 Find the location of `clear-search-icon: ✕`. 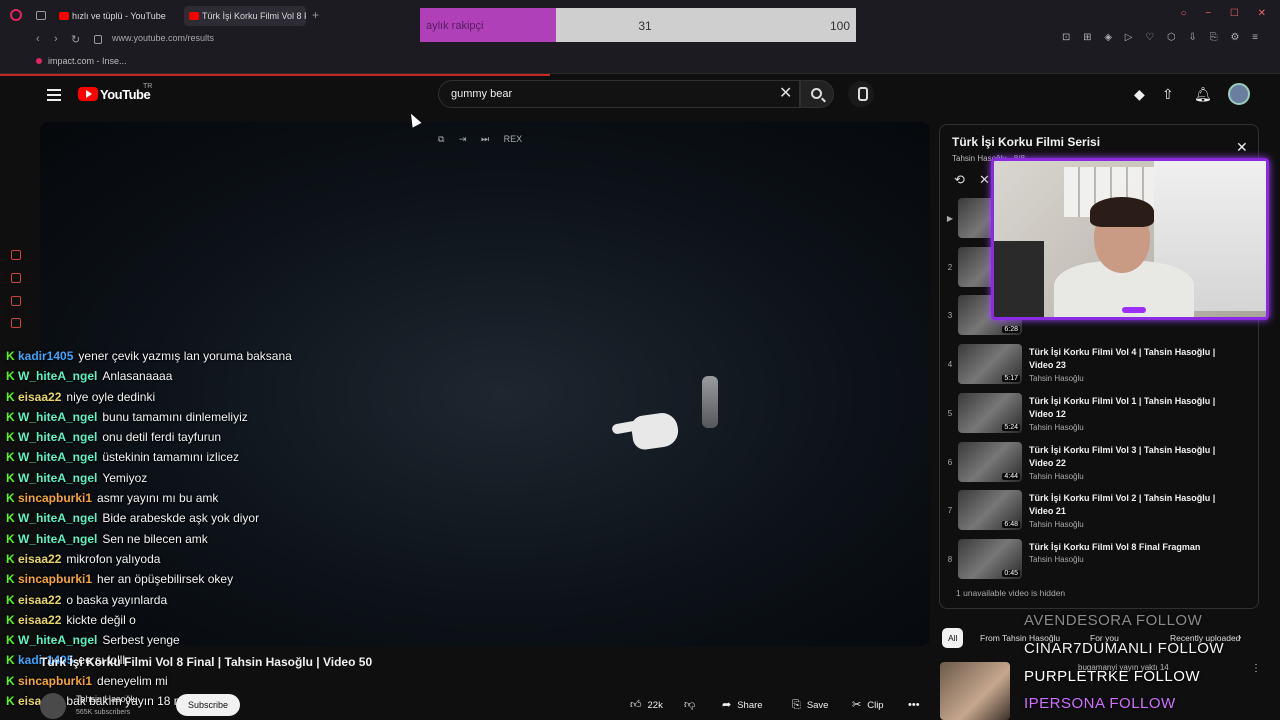

clear-search-icon: ✕ is located at coordinates (785, 93).